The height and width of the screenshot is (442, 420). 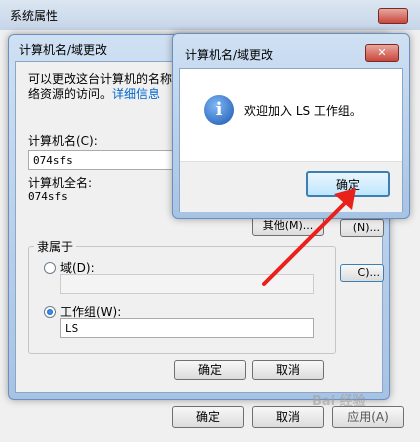 What do you see at coordinates (307, 241) in the screenshot?
I see `arrow-shaft` at bounding box center [307, 241].